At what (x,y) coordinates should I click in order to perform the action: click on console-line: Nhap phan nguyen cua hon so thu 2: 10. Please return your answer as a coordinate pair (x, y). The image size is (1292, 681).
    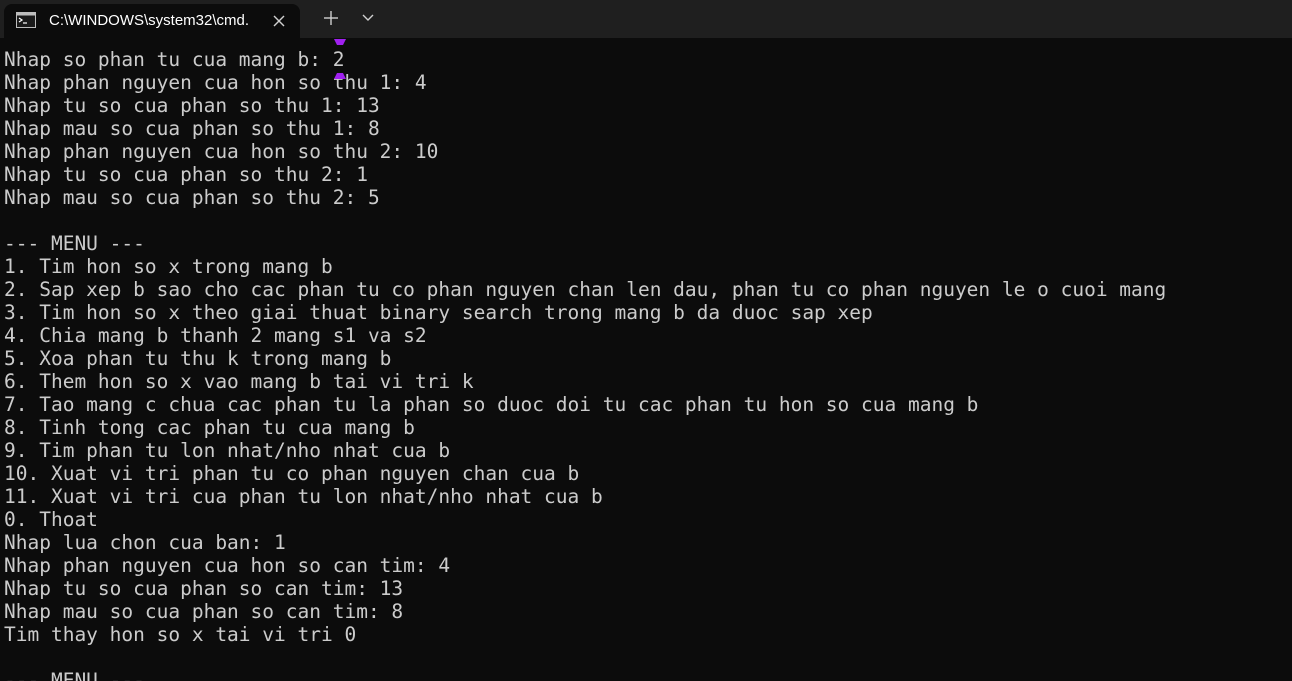
    Looking at the image, I should click on (221, 151).